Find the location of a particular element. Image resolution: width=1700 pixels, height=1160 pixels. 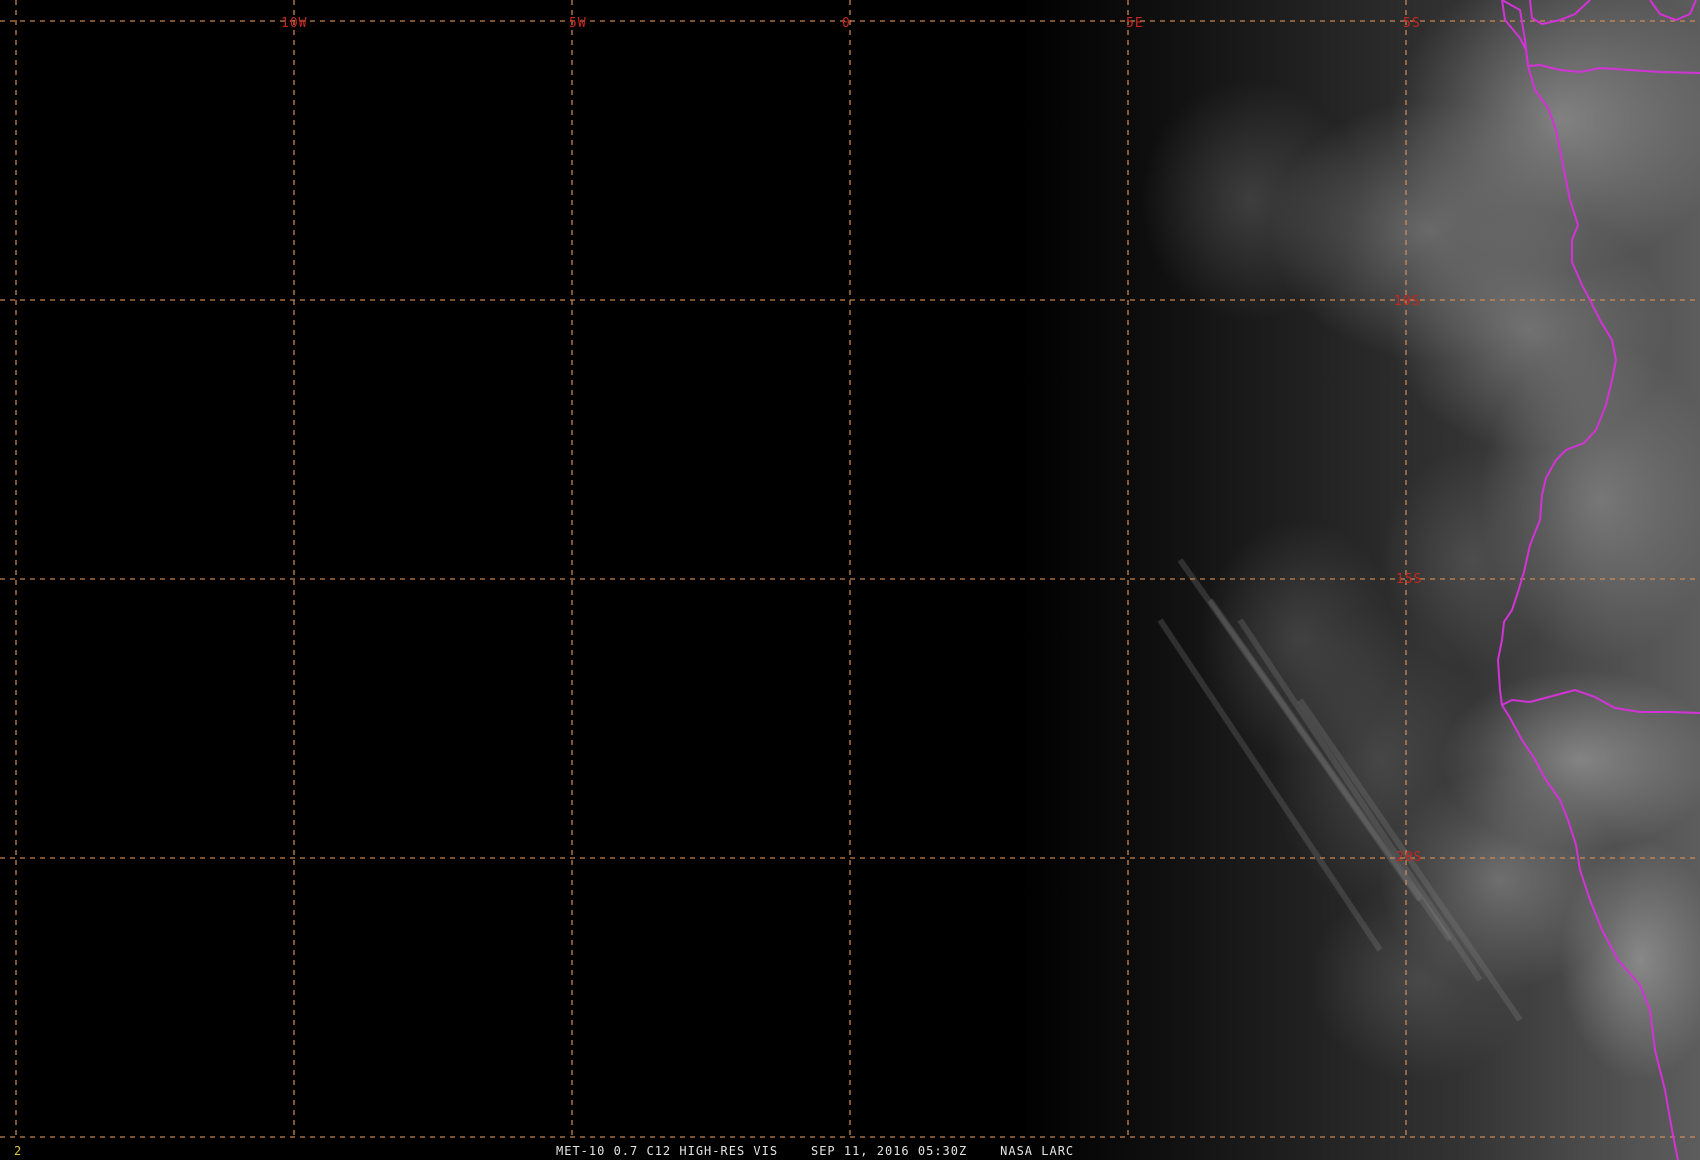

lat-label-10s: 10S is located at coordinates (1407, 301).